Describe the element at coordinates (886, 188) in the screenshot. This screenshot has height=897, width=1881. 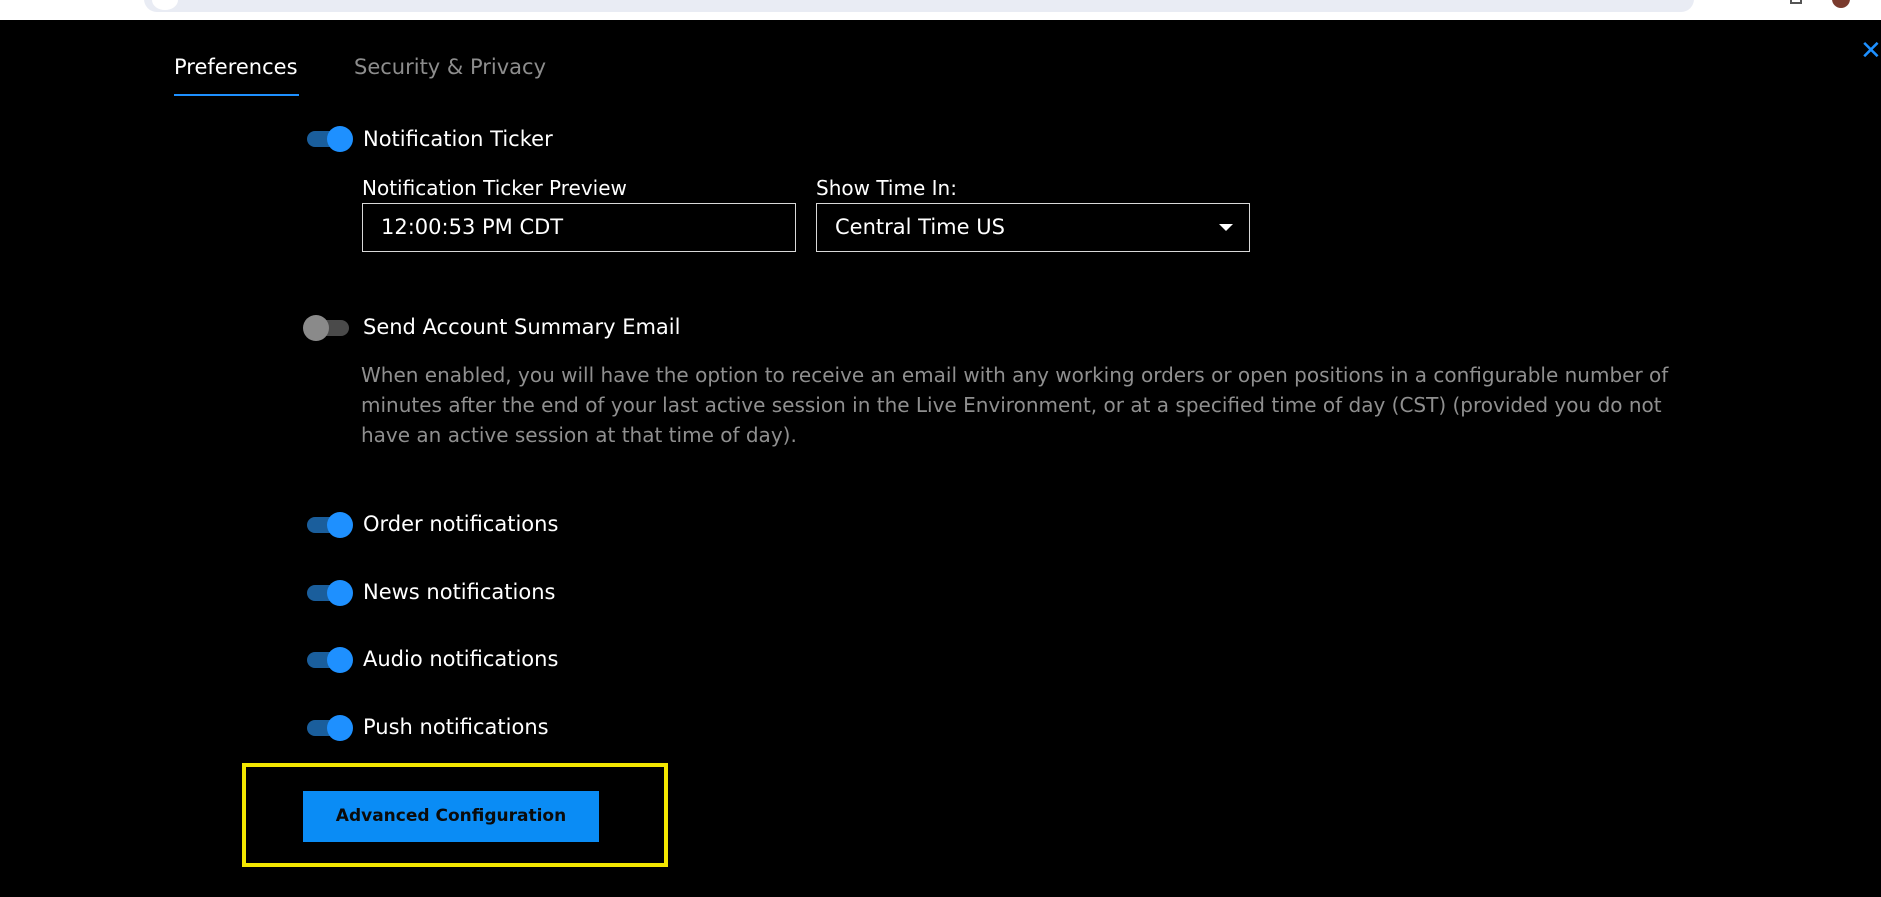
I see `show-time-in-label: Show Time In:` at that location.